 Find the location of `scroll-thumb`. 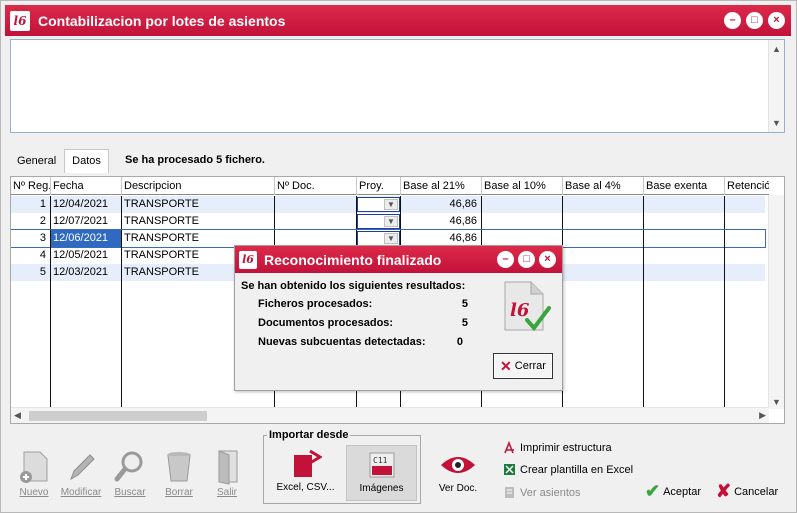

scroll-thumb is located at coordinates (118, 416).